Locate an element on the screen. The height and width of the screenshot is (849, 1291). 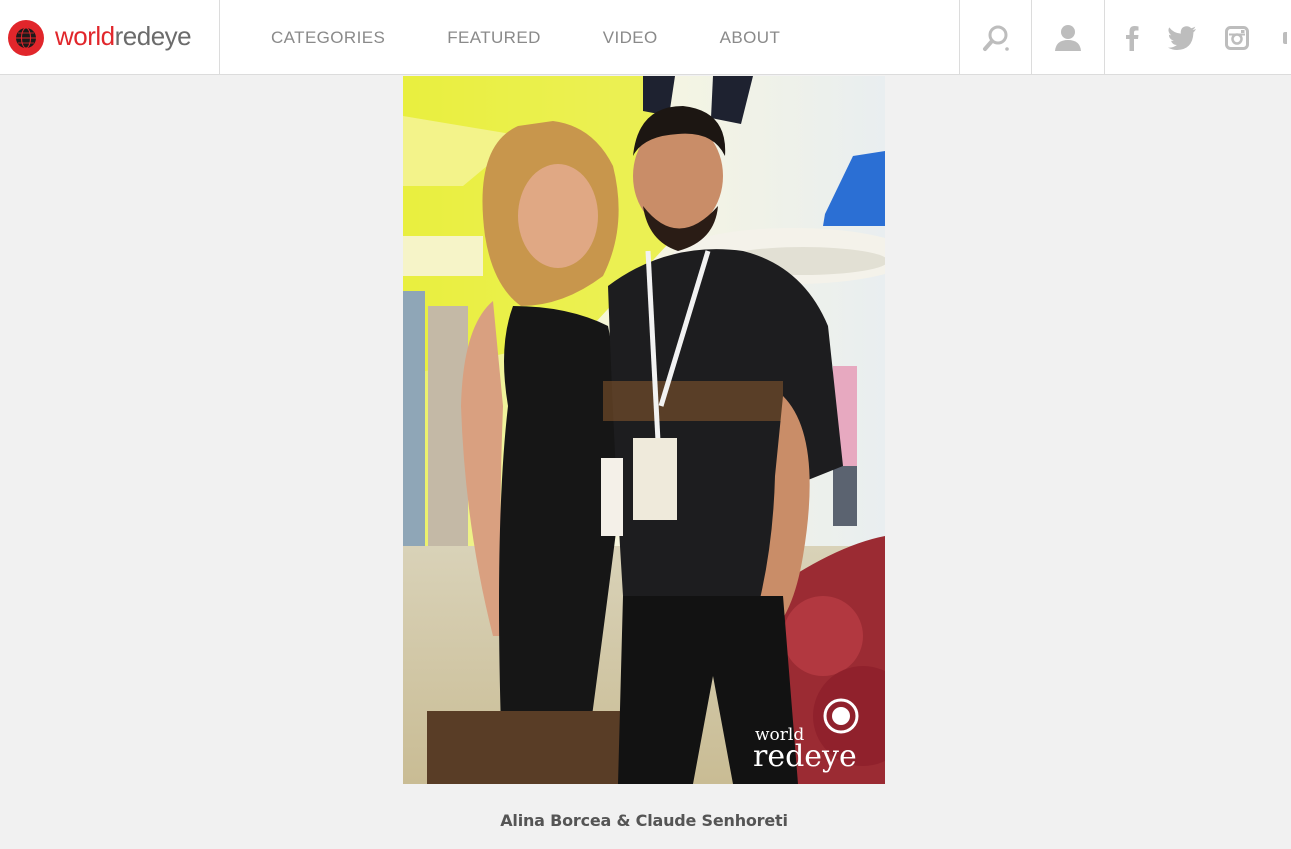
photo-caption: Alina Borcea & Claude Senhoreti is located at coordinates (644, 820).